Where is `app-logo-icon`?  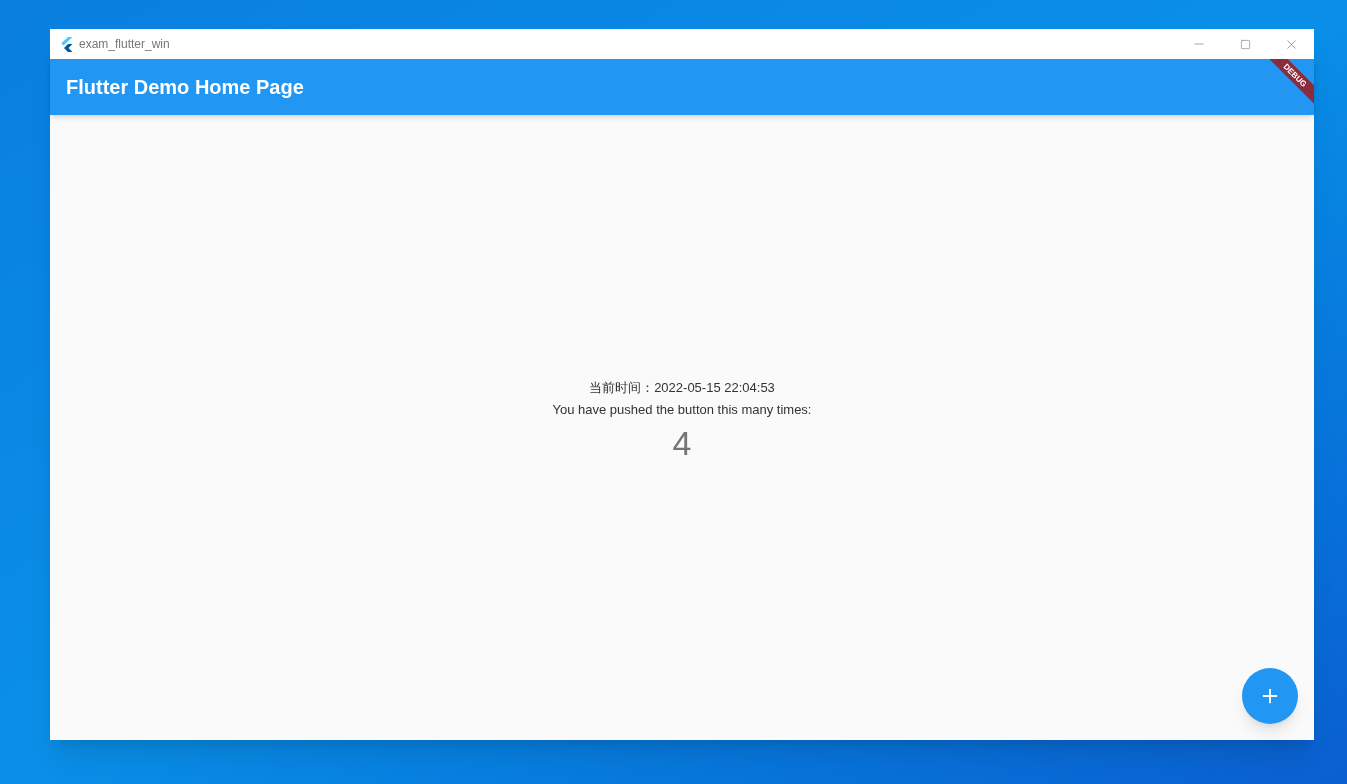
app-logo-icon is located at coordinates (66, 44).